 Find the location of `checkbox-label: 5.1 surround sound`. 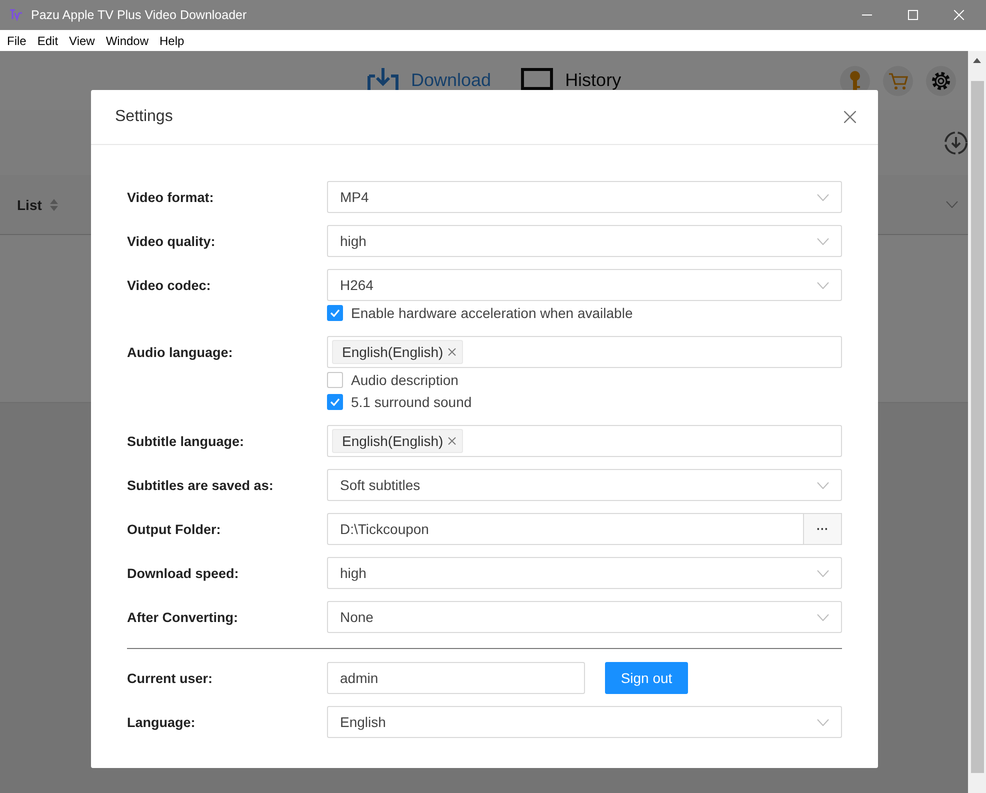

checkbox-label: 5.1 surround sound is located at coordinates (411, 402).